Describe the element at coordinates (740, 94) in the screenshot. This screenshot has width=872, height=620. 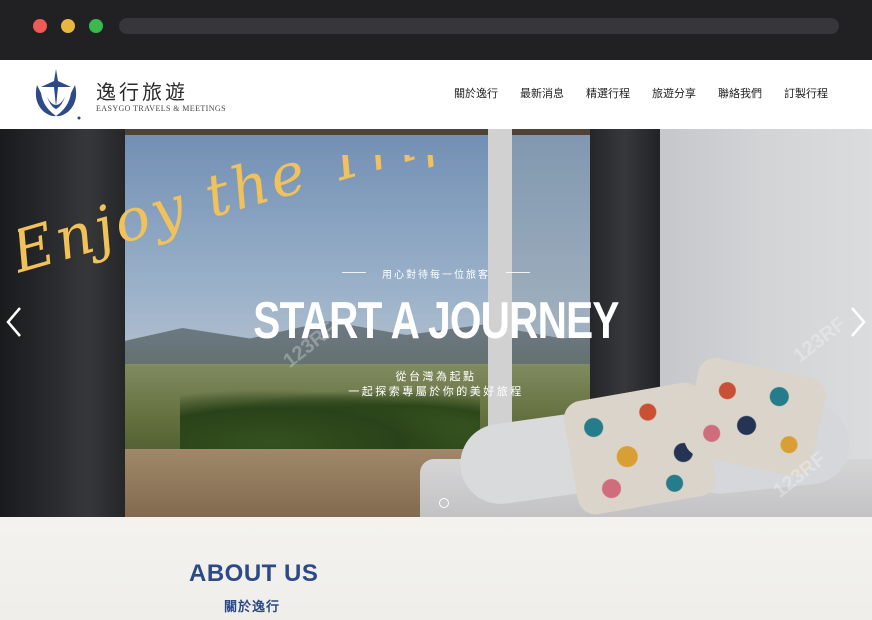
I see `nav-item-contact: 聯絡我們` at that location.